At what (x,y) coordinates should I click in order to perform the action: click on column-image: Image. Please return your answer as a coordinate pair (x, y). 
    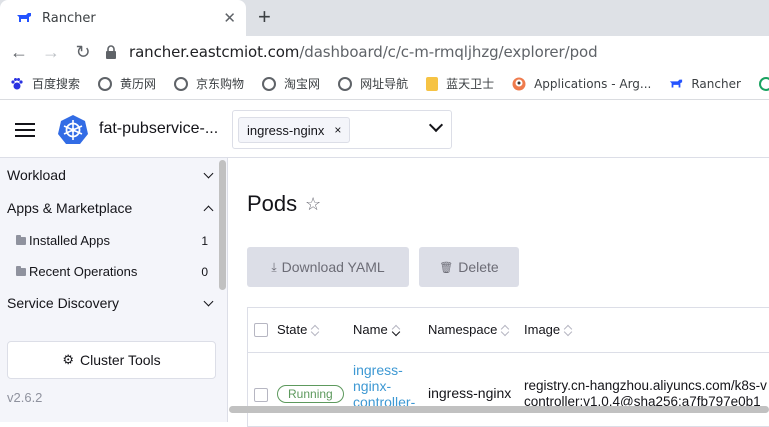
    Looking at the image, I should click on (547, 329).